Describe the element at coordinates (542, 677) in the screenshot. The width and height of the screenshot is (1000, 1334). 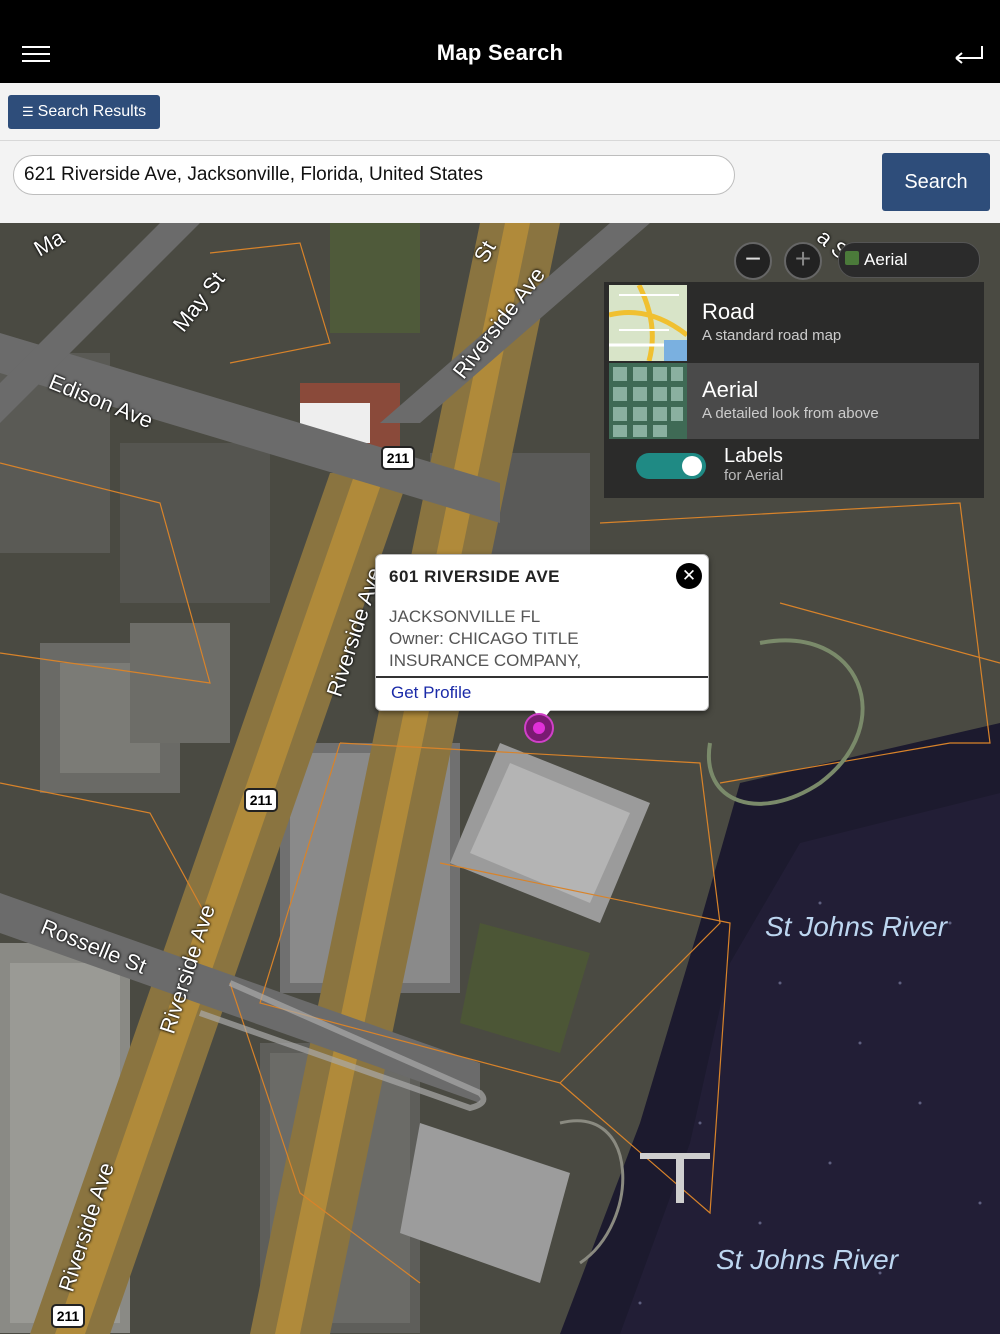
I see `popup-divider` at that location.